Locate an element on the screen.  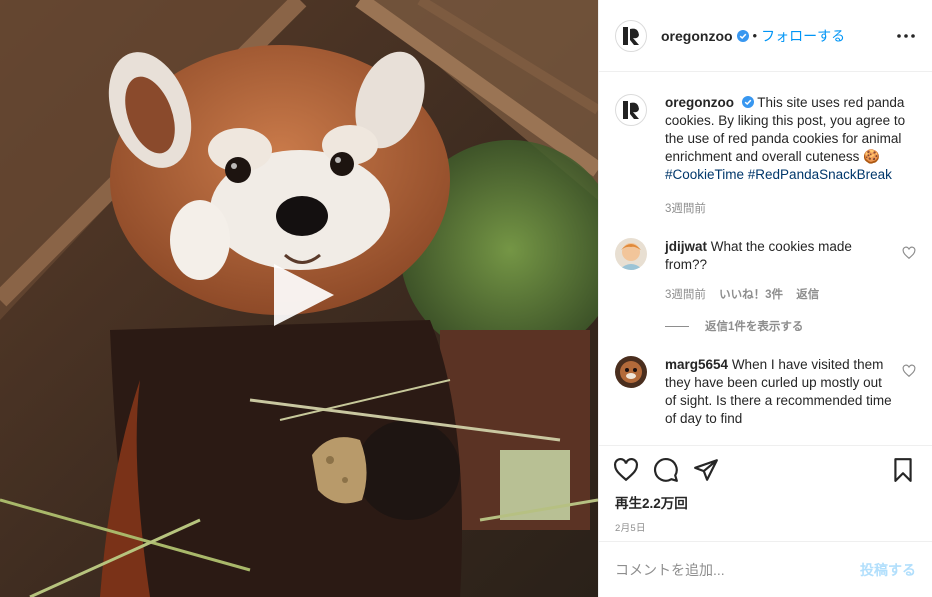
comment-username: jdijwat is located at coordinates (686, 246).